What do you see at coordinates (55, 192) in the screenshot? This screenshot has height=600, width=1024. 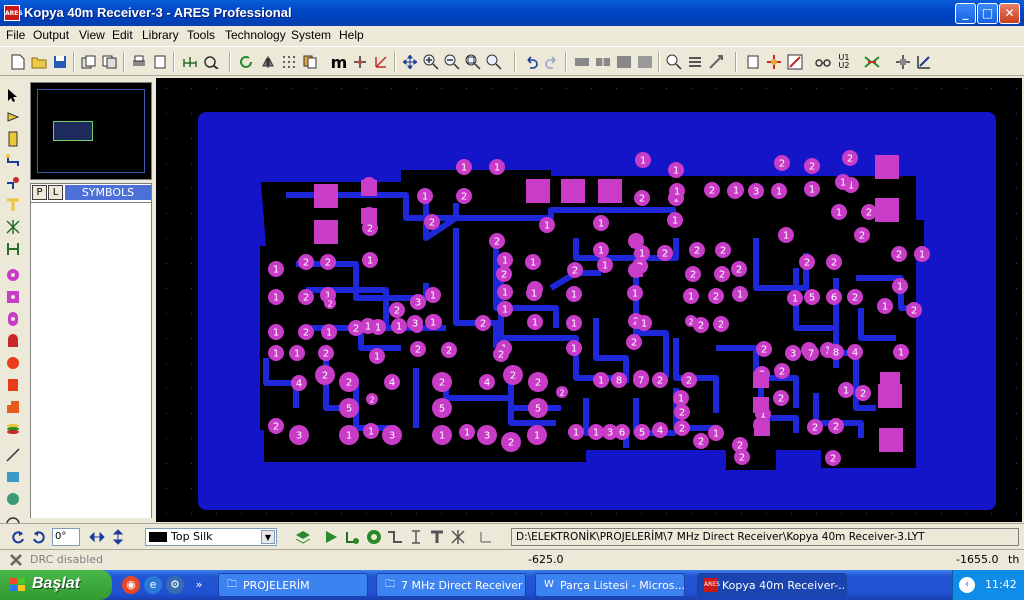 I see `library-button: L` at bounding box center [55, 192].